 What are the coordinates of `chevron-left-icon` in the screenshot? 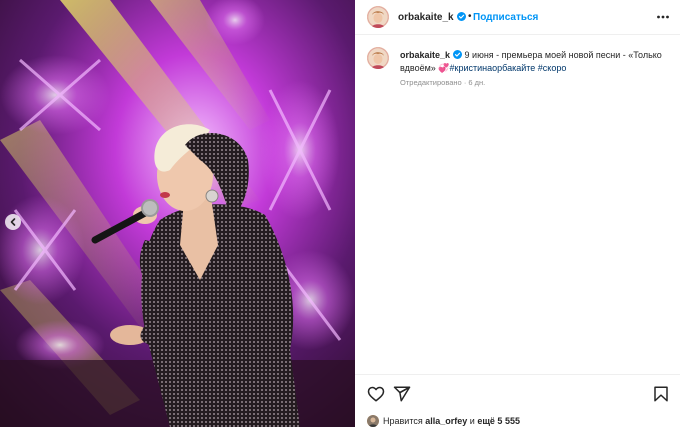 It's located at (13, 222).